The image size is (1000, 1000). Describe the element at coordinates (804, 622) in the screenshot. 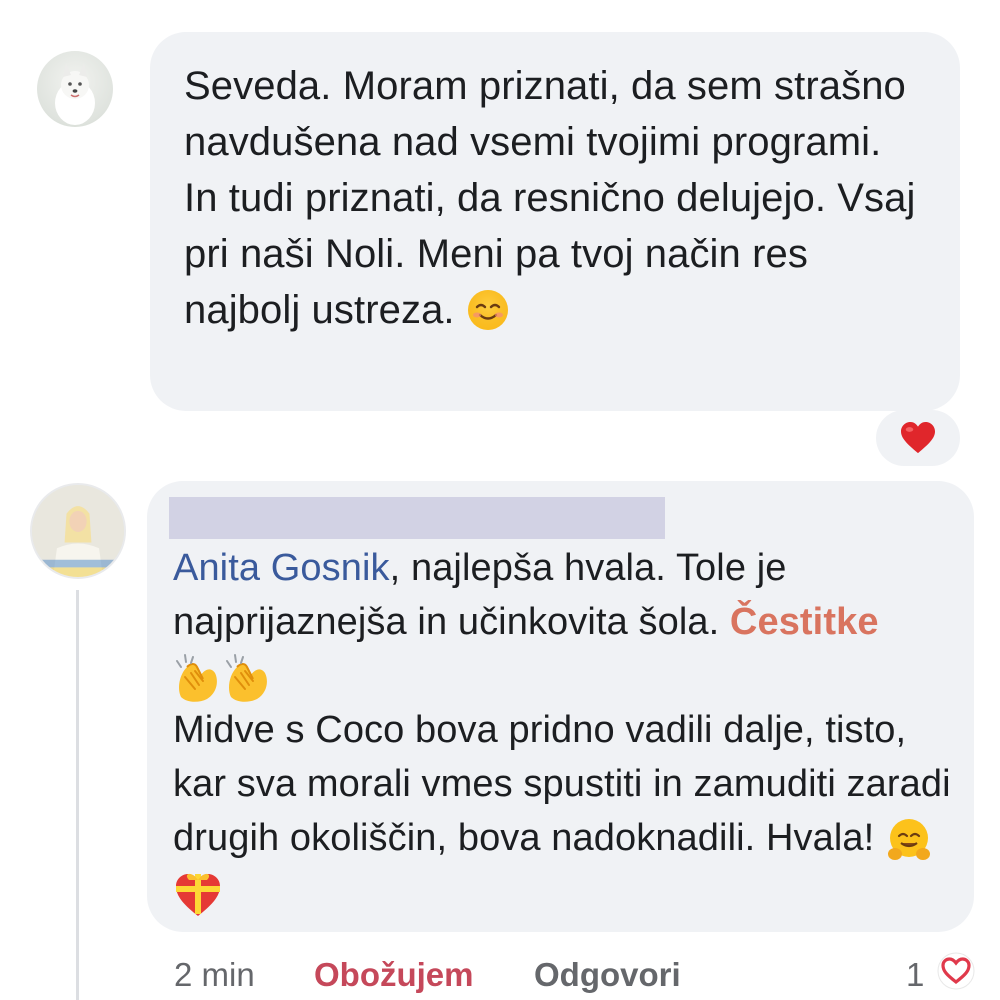

I see `highlight-text: Čestitke` at that location.